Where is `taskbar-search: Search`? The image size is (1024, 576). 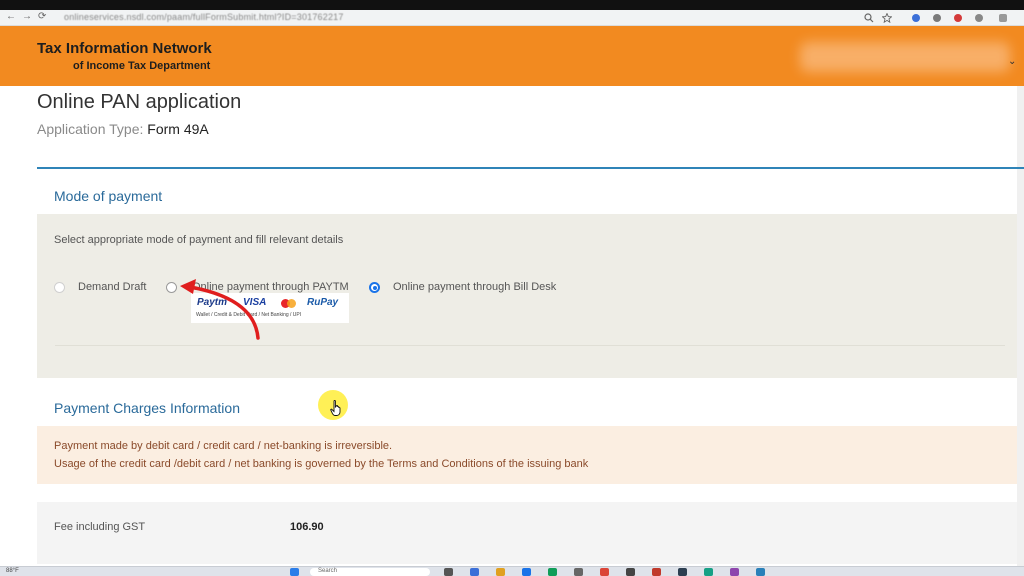
taskbar-search: Search is located at coordinates (370, 572).